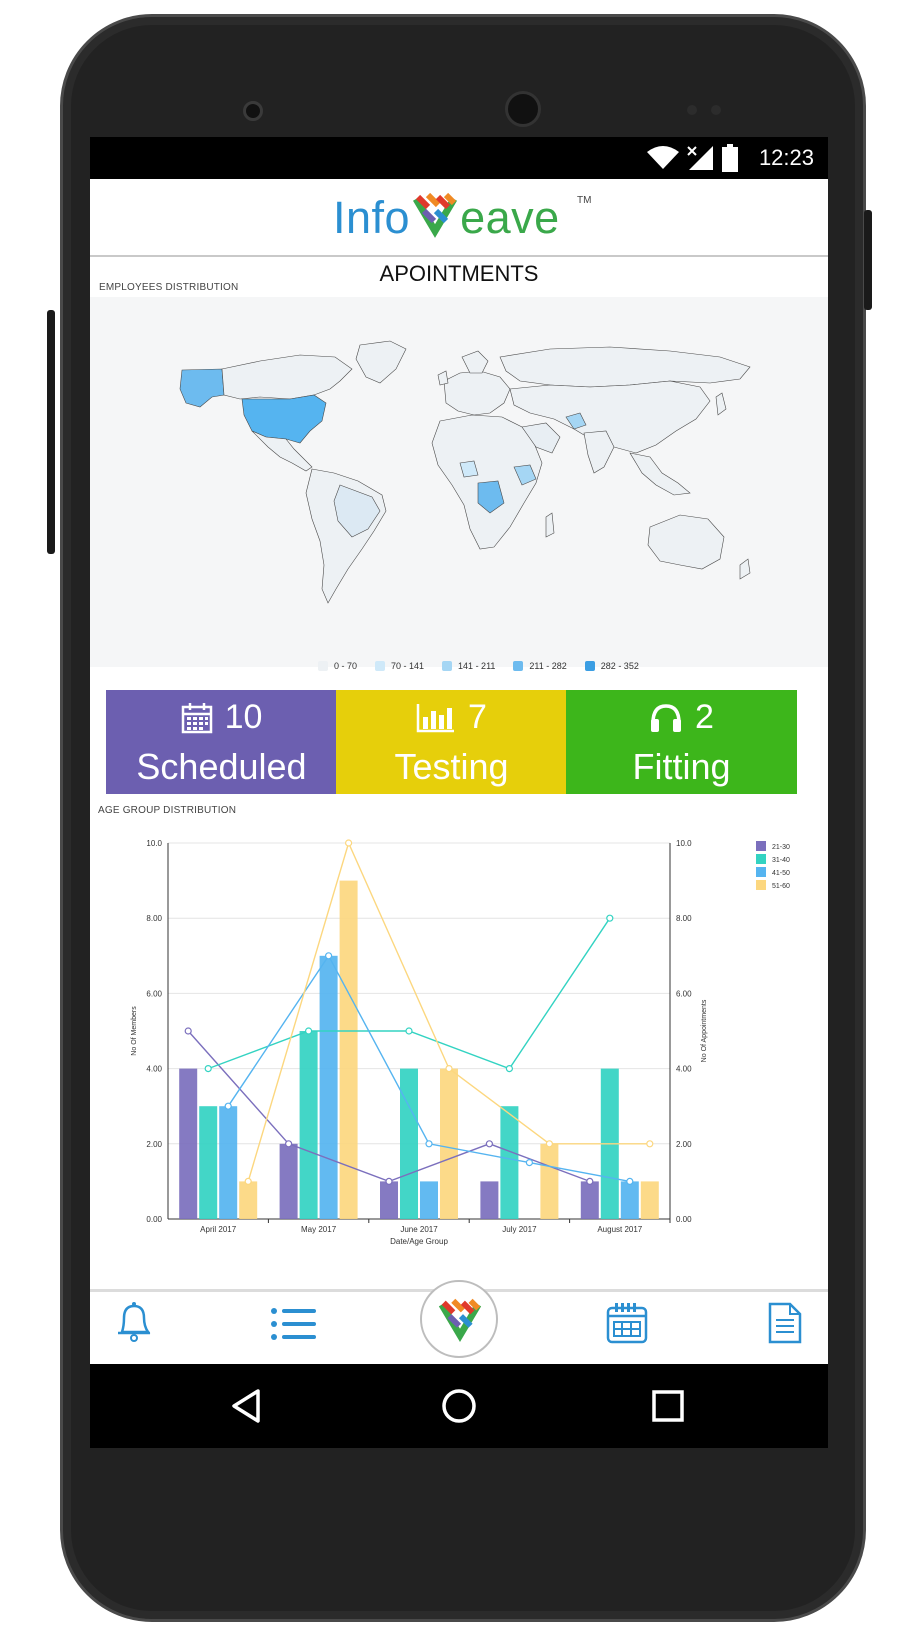 The image size is (920, 1636). What do you see at coordinates (584, 200) in the screenshot?
I see `trademark: TM` at bounding box center [584, 200].